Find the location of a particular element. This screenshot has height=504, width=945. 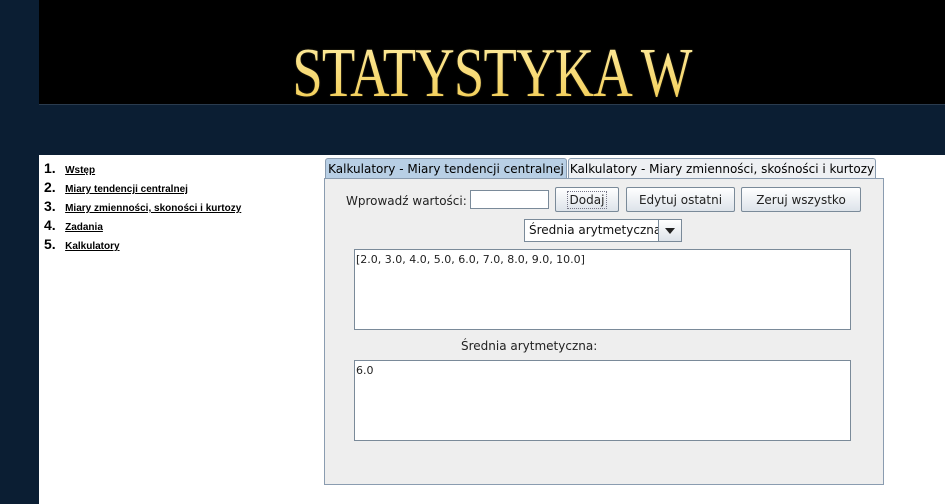

nav-item-tendencja: 2. Miary tendencji centralnej is located at coordinates (142, 186).